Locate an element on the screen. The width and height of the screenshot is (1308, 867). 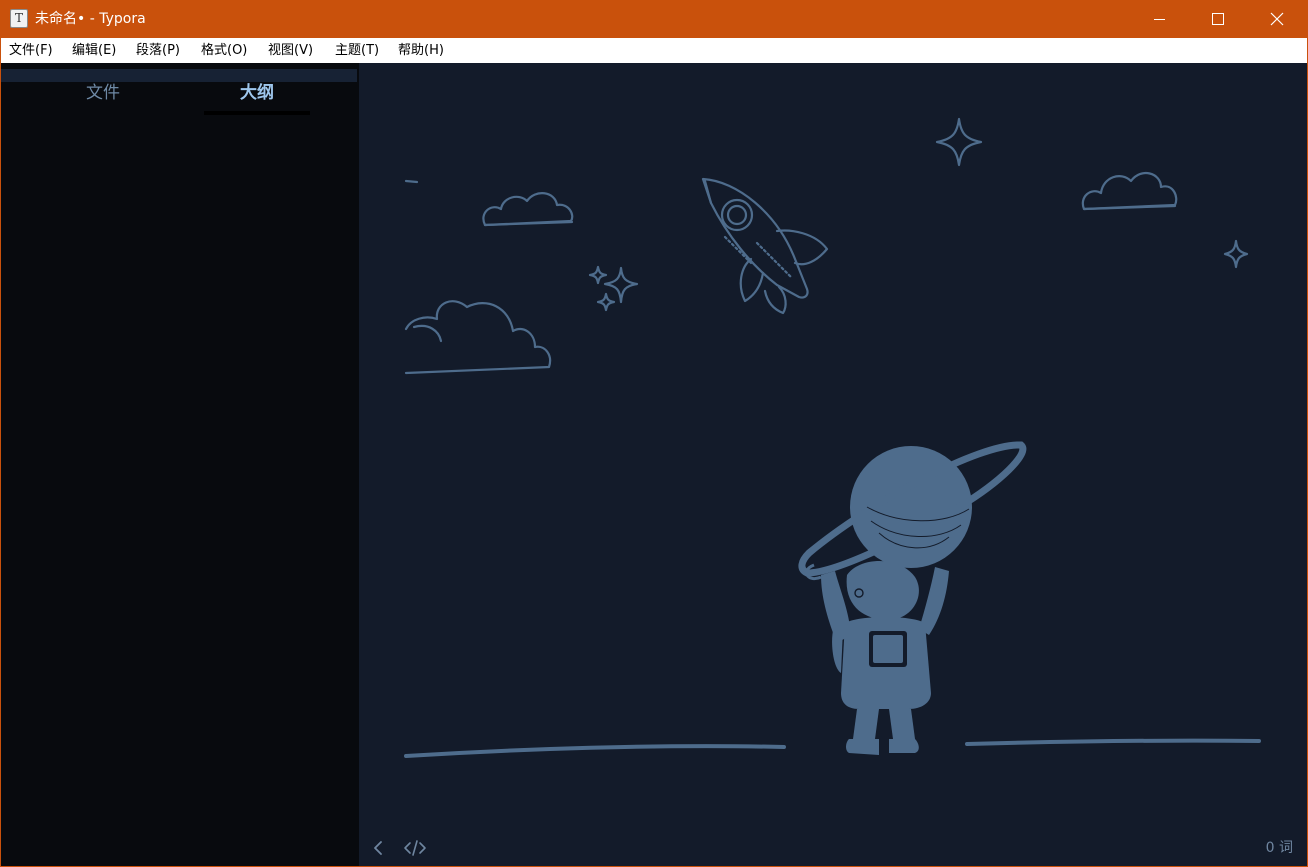
menu-paragraph: 段落(P) is located at coordinates (158, 51).